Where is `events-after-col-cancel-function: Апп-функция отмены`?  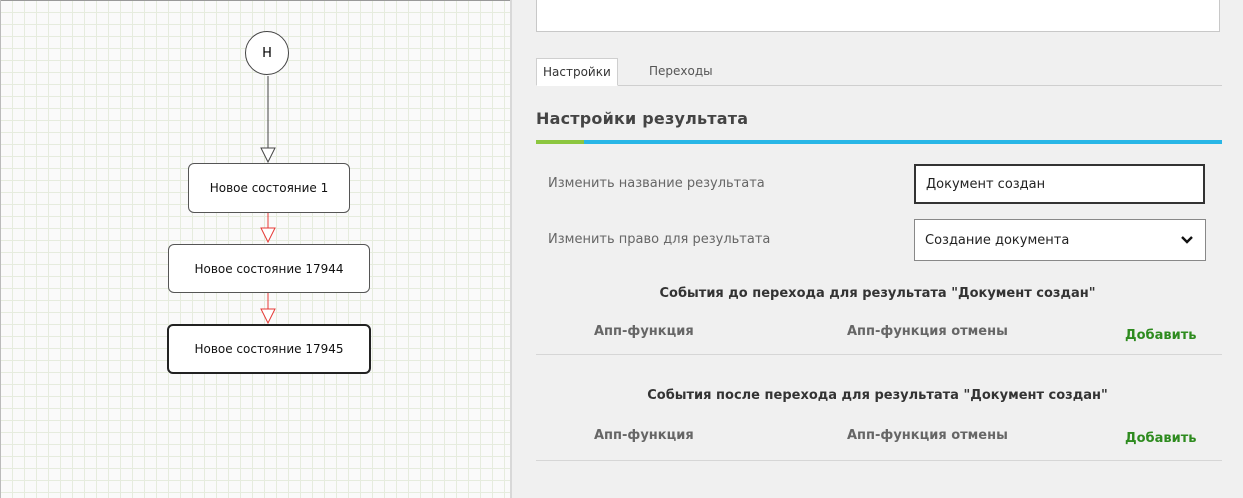
events-after-col-cancel-function: Апп-функция отмены is located at coordinates (927, 435).